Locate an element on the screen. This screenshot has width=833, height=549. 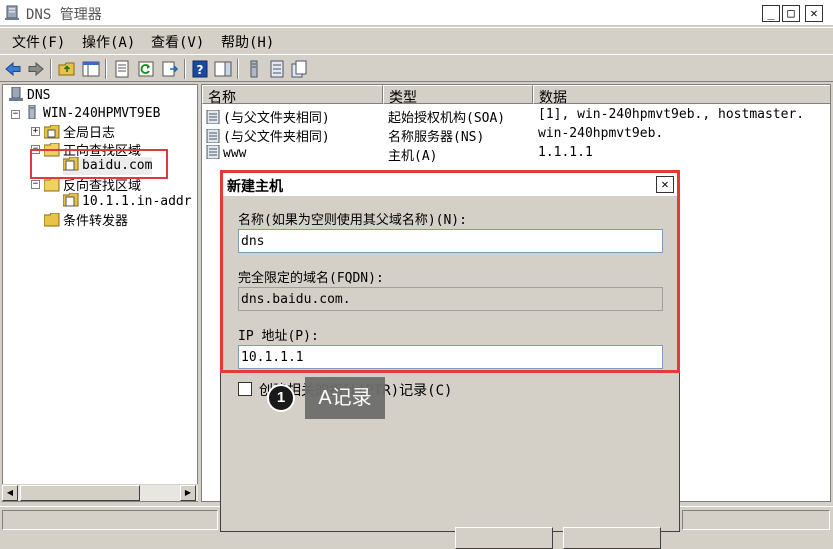
menu-help: 帮助(H) is located at coordinates (247, 42).